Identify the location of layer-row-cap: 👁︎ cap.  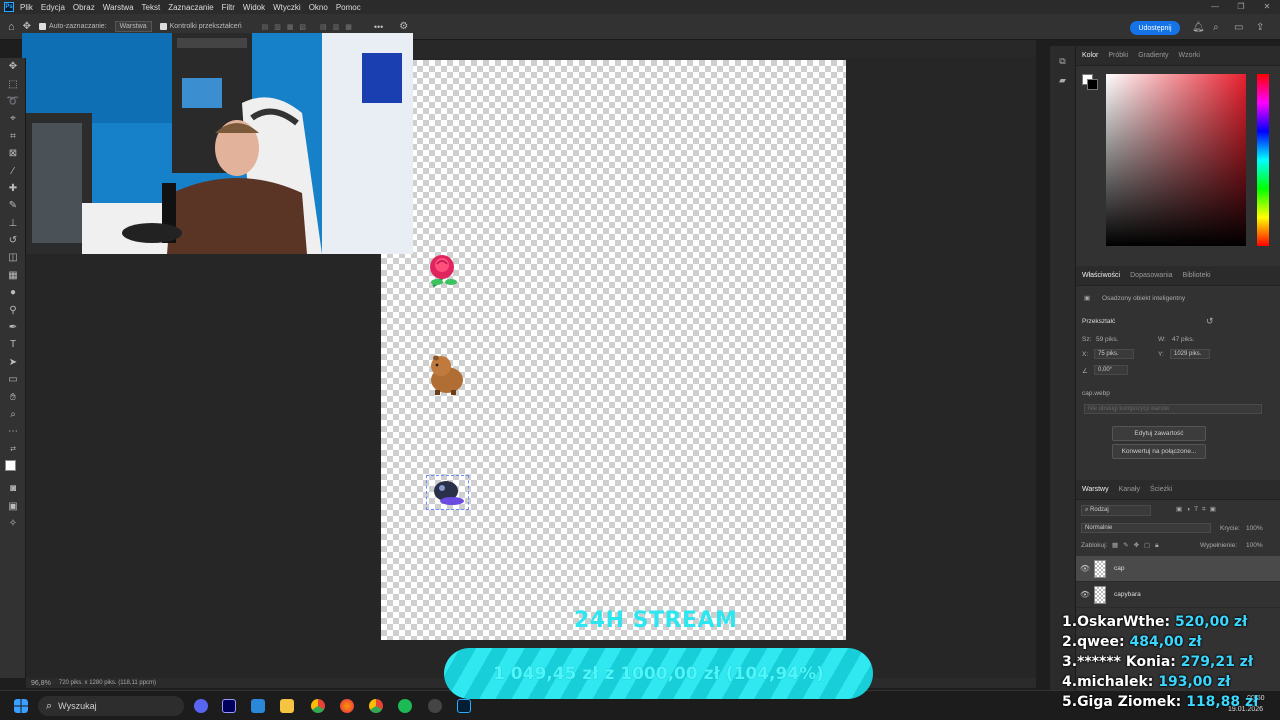
(1178, 569).